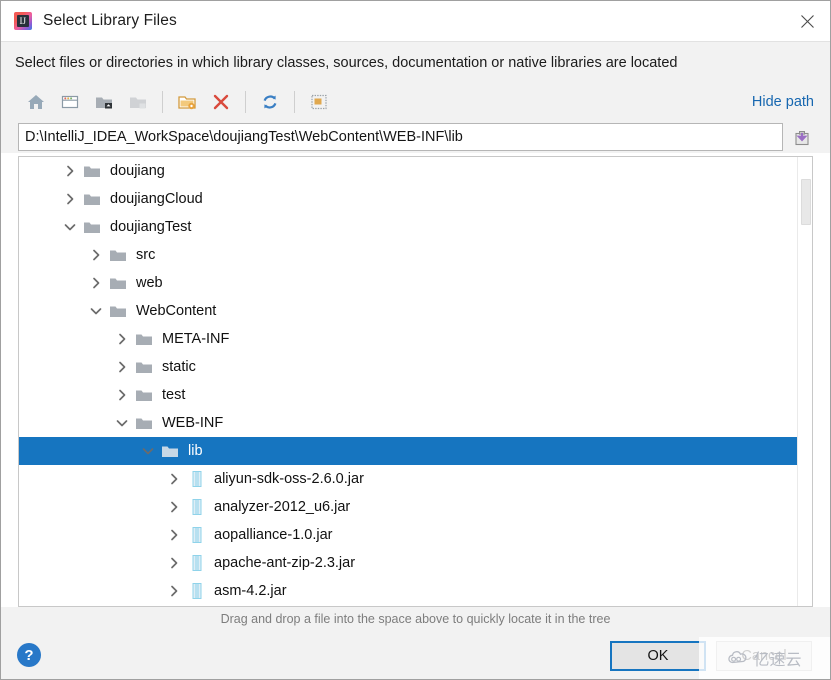  I want to click on tree-row-label: static, so click(179, 367).